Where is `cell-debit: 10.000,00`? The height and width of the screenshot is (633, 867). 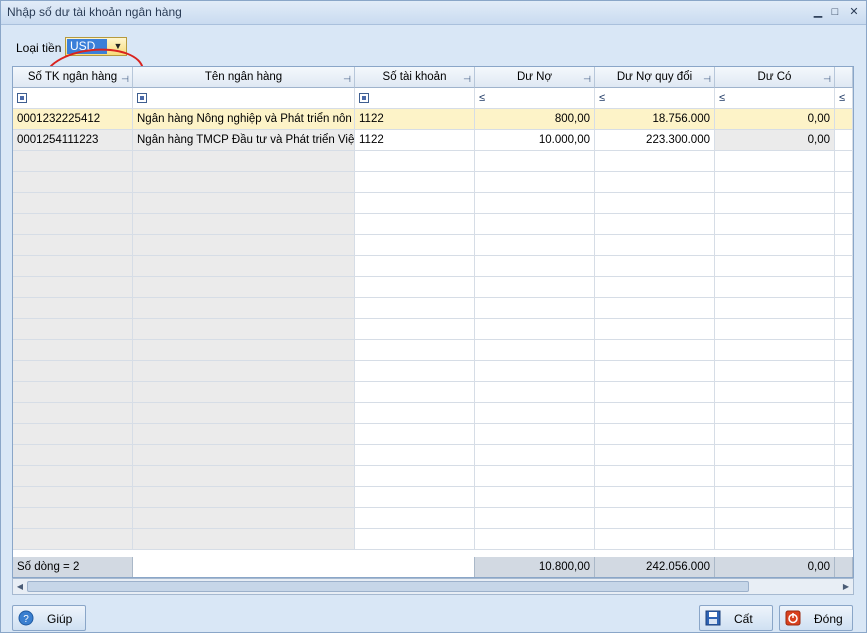
cell-debit: 10.000,00 is located at coordinates (535, 140).